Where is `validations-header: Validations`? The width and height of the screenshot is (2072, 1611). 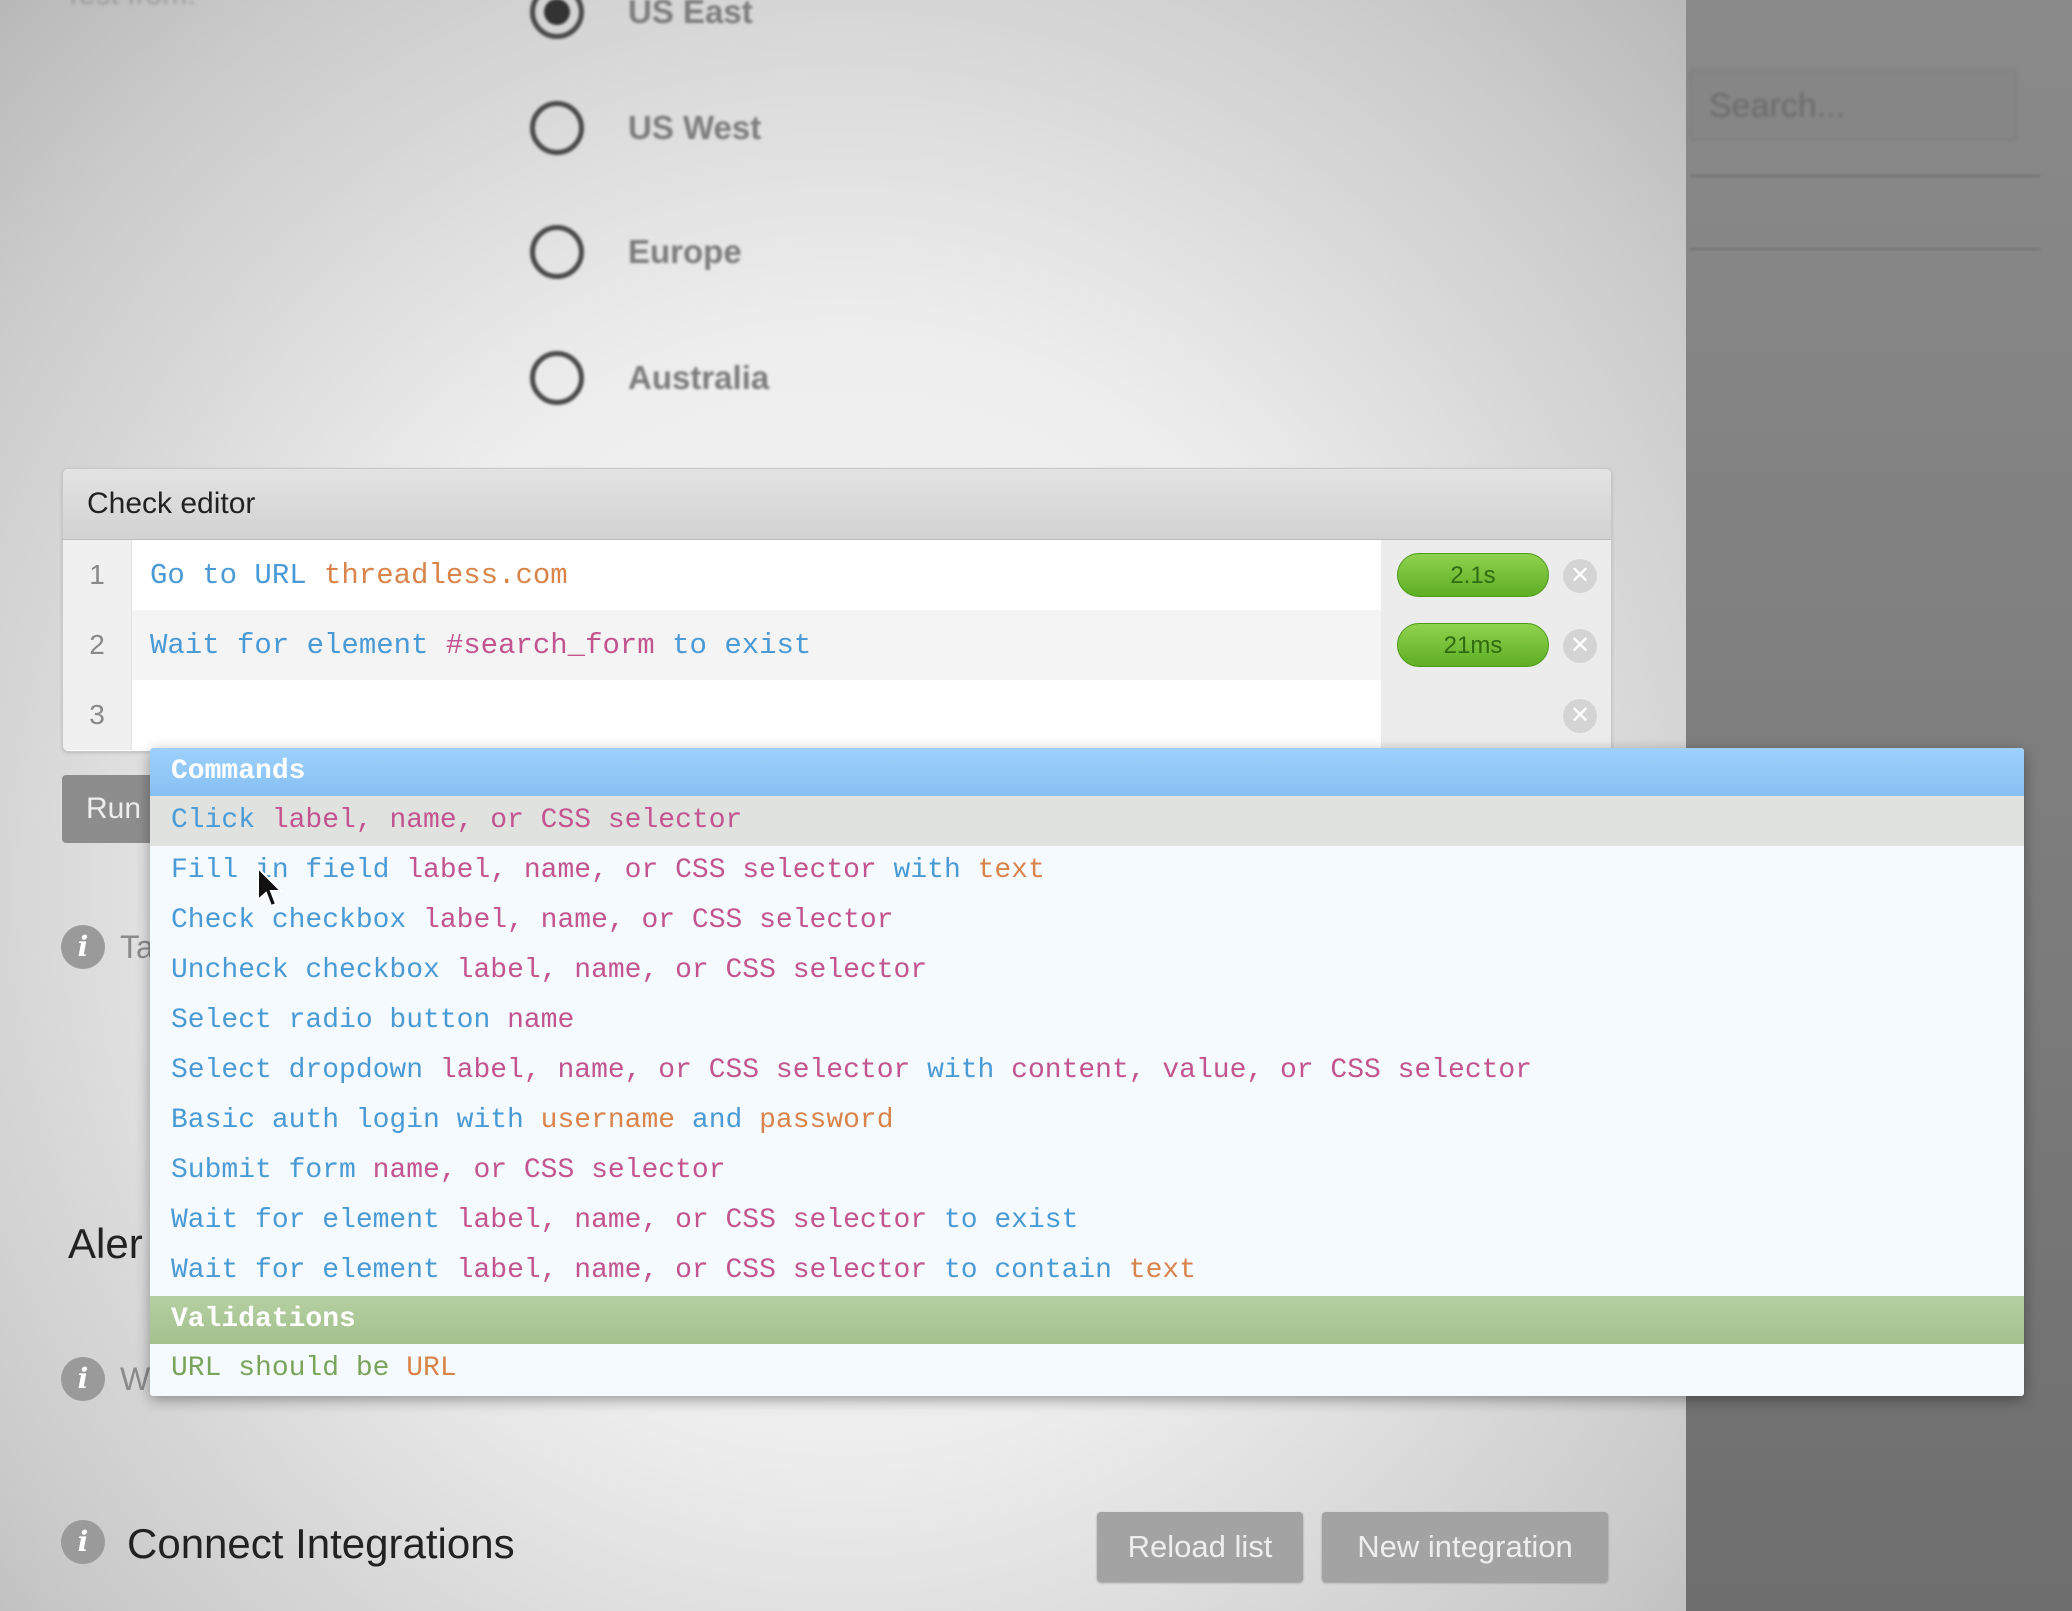
validations-header: Validations is located at coordinates (1087, 1320).